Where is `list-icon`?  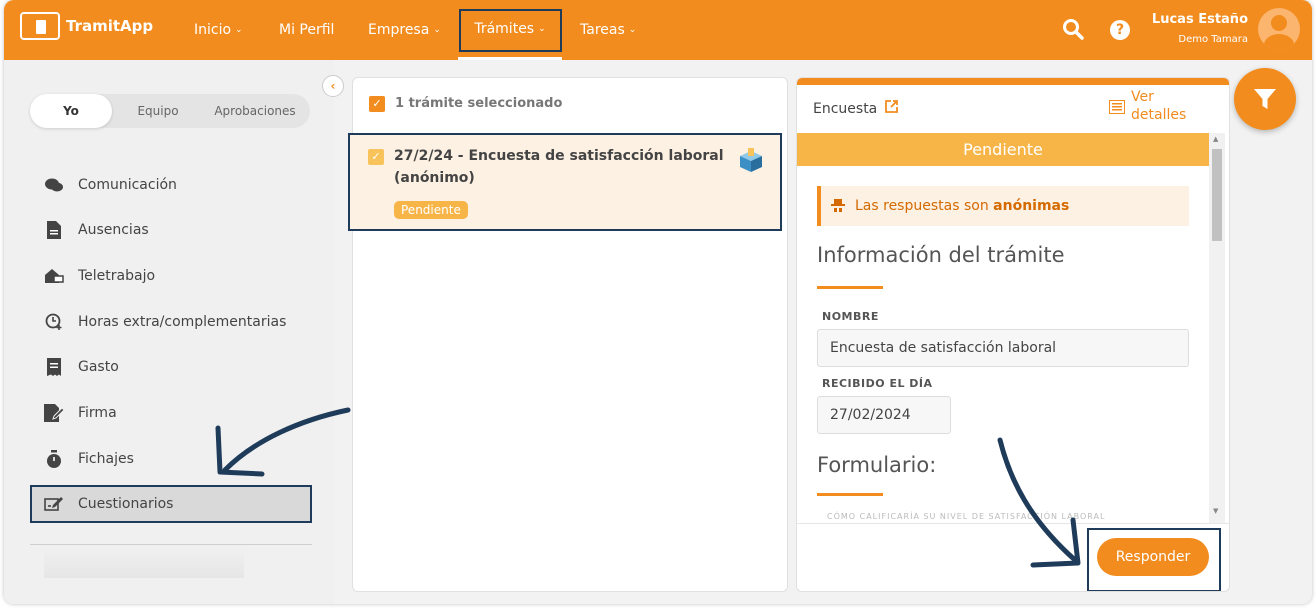 list-icon is located at coordinates (1117, 107).